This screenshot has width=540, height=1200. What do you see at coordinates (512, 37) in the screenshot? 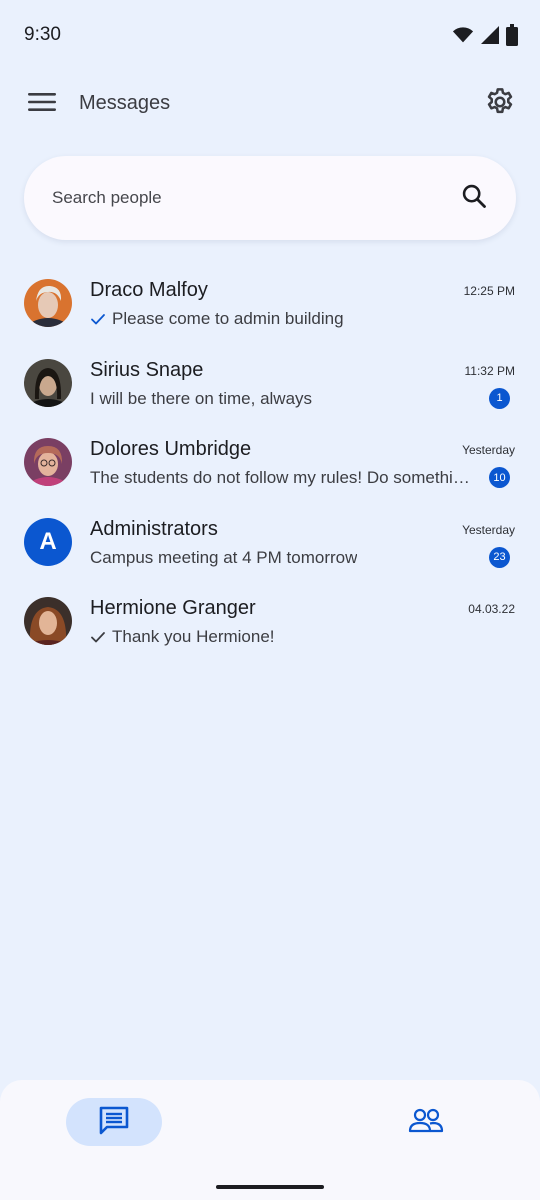
I see `battery-icon` at bounding box center [512, 37].